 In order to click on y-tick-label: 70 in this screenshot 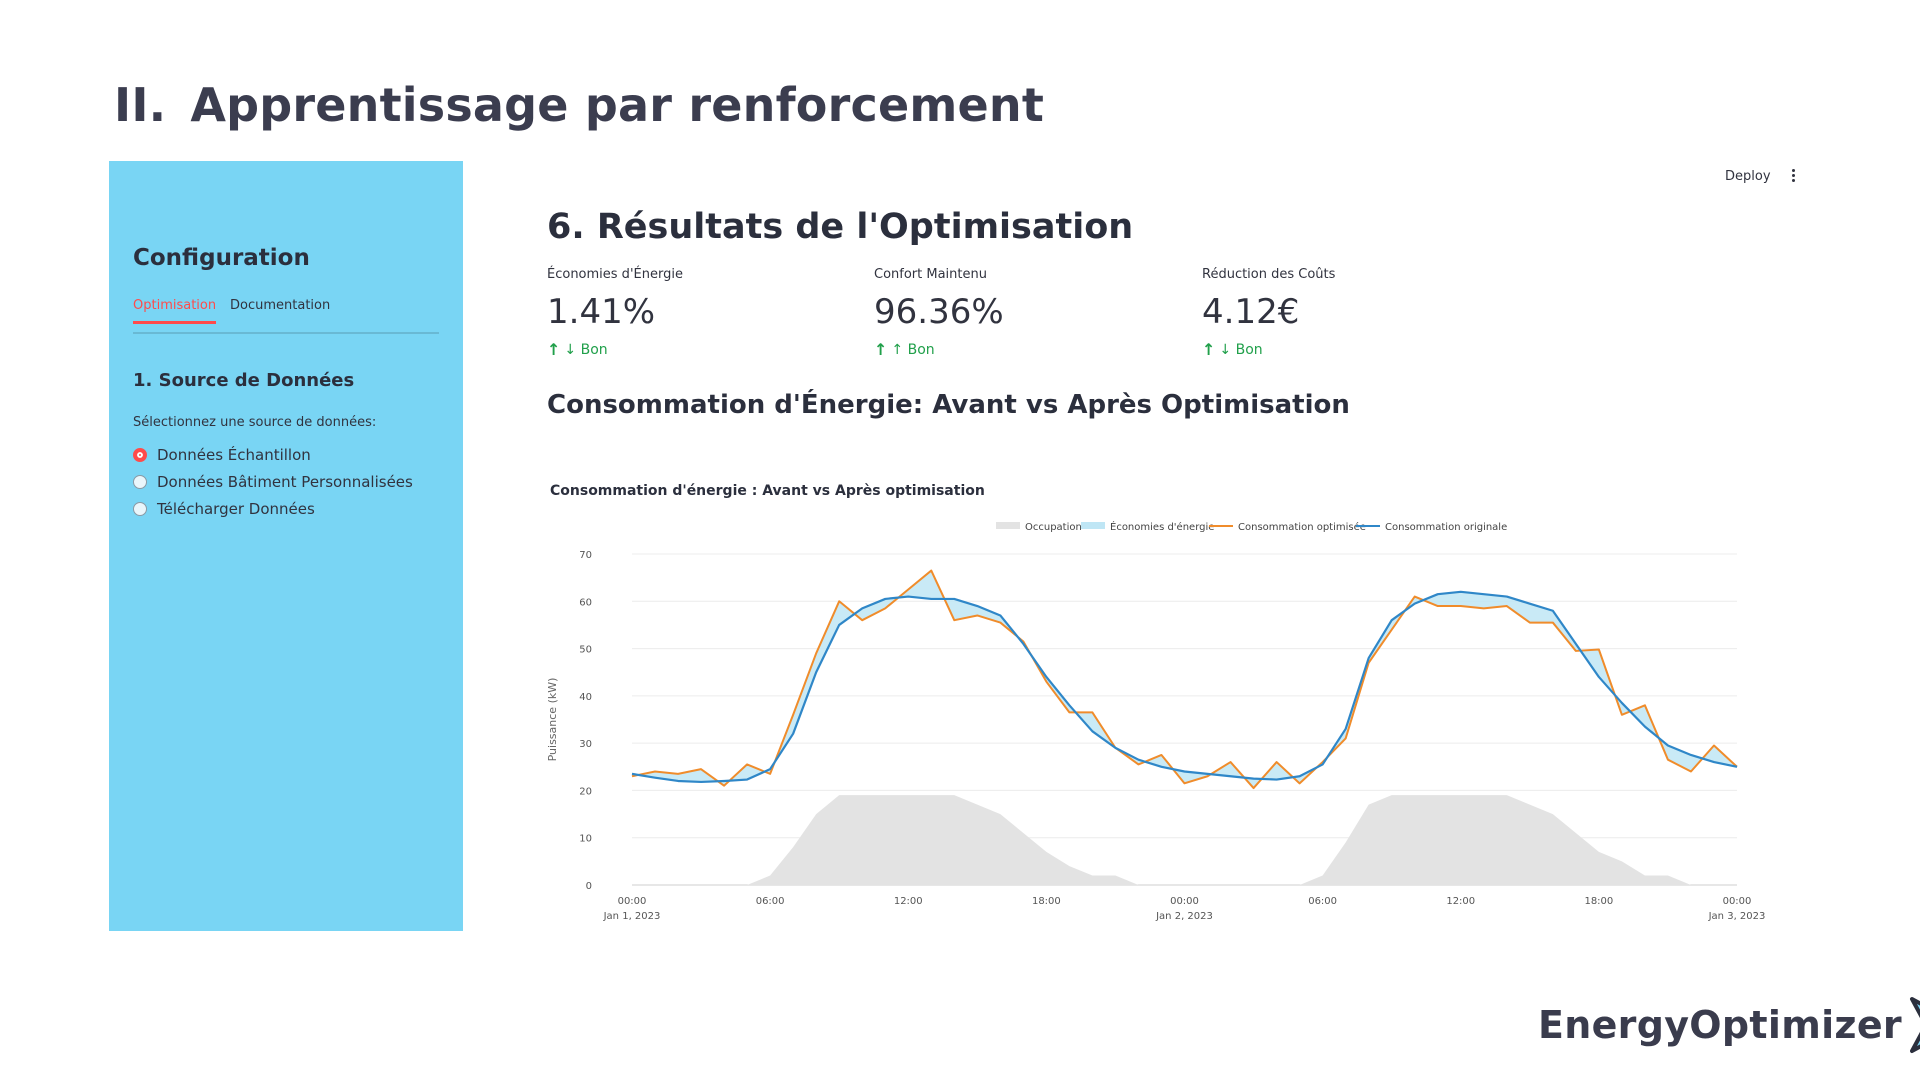, I will do `click(585, 555)`.